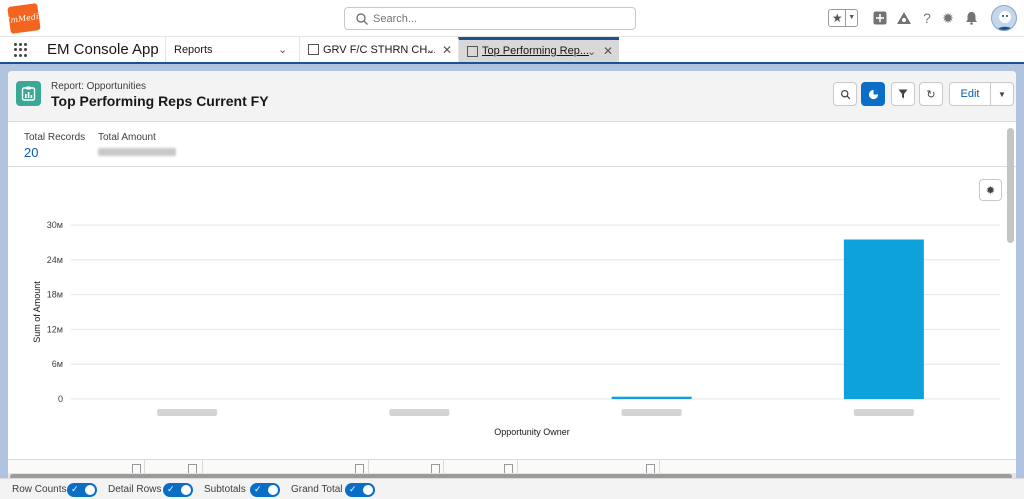 The image size is (1024, 499). Describe the element at coordinates (60, 399) in the screenshot. I see `y-tick-label: 0` at that location.